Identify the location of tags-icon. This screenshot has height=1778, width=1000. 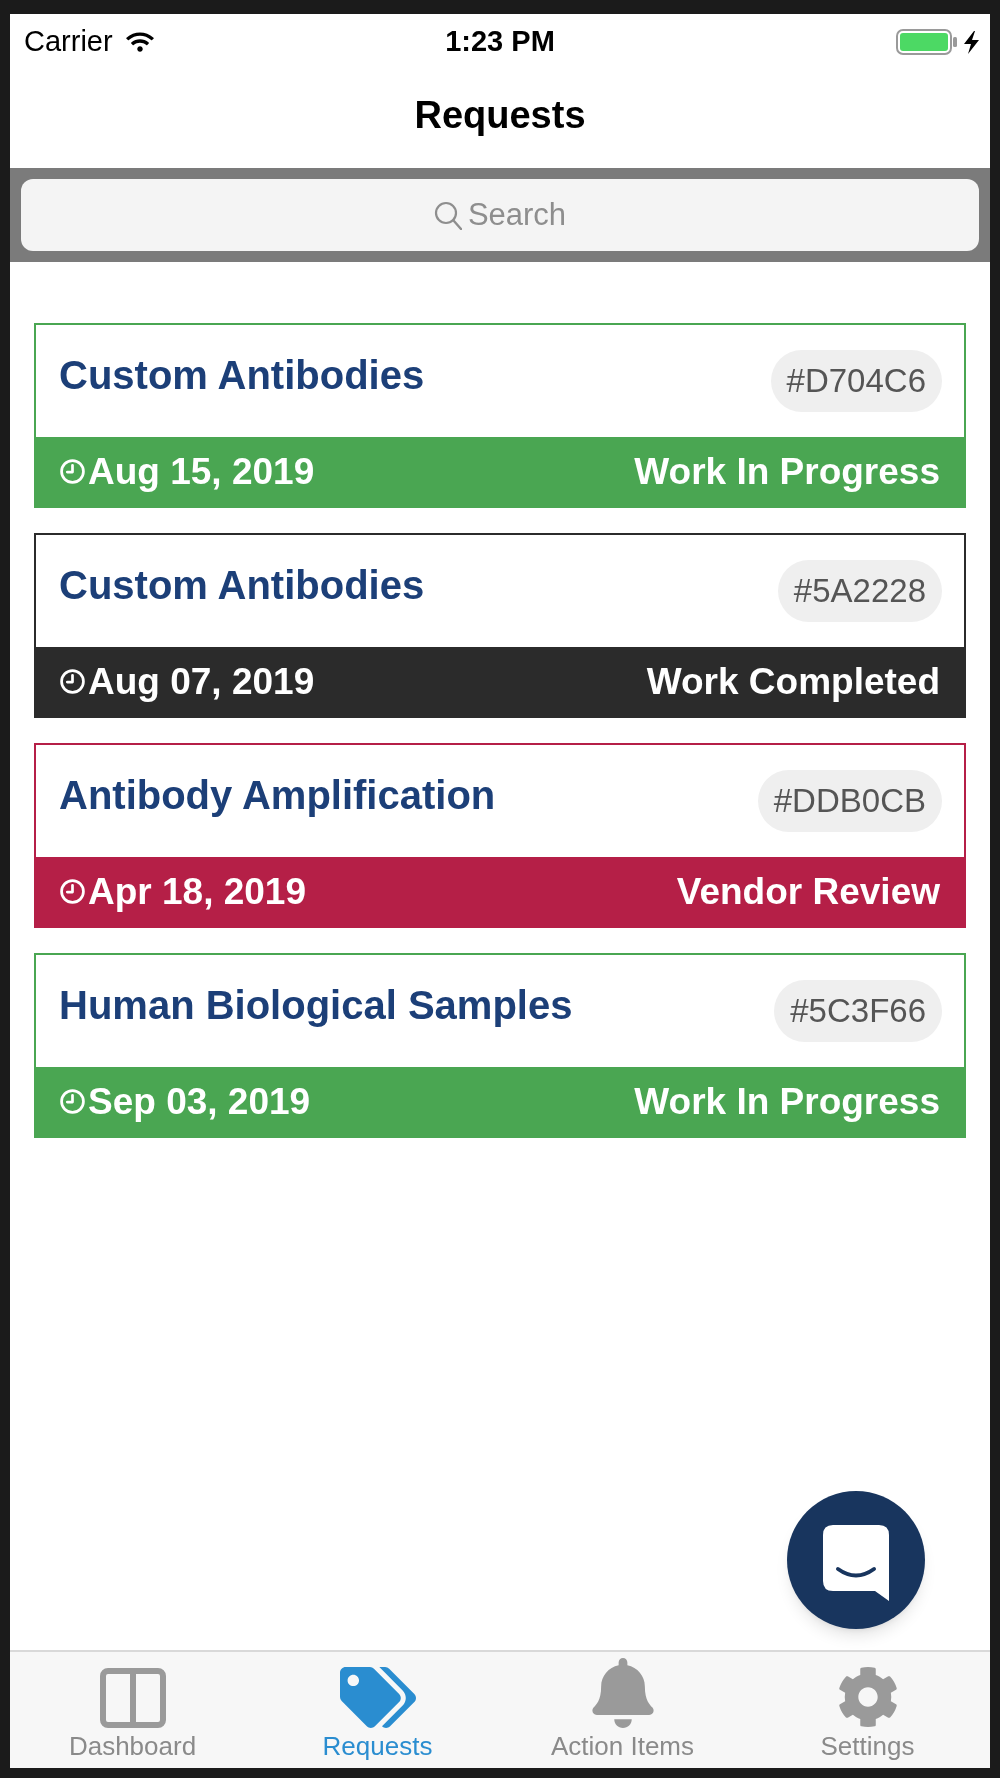
(377, 1697).